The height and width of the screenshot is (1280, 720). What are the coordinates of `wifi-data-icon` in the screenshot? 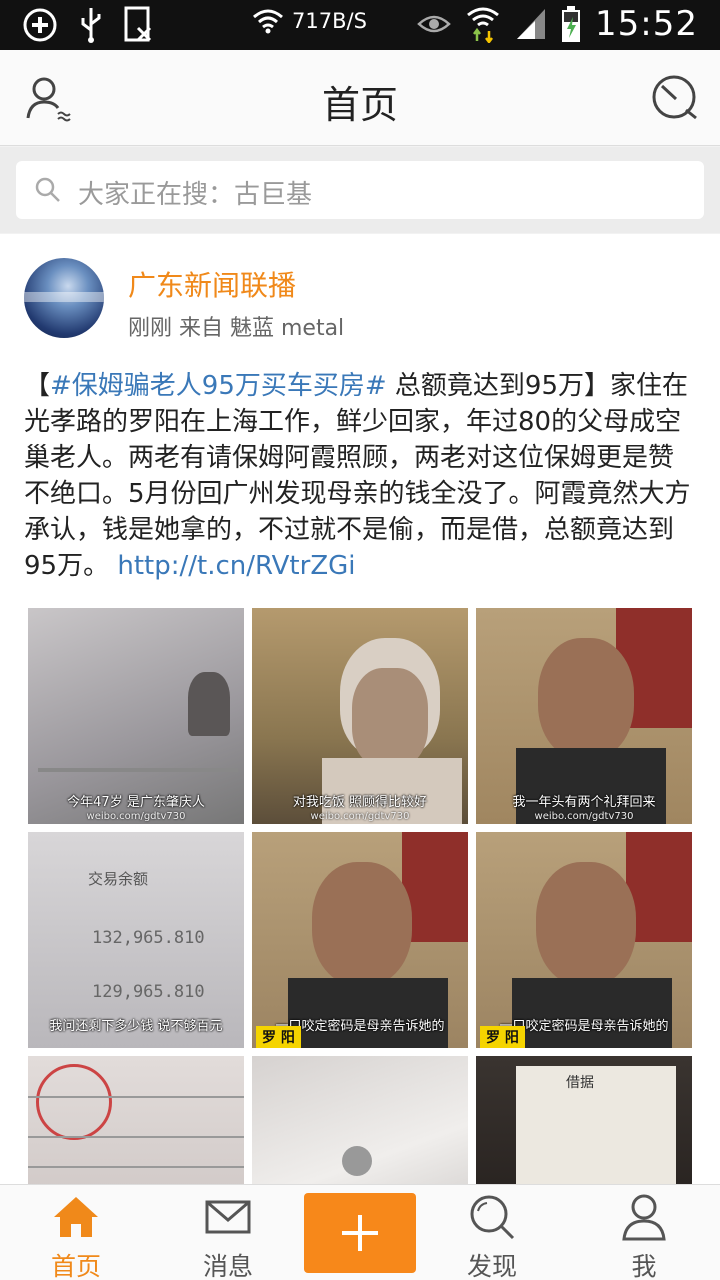 It's located at (483, 25).